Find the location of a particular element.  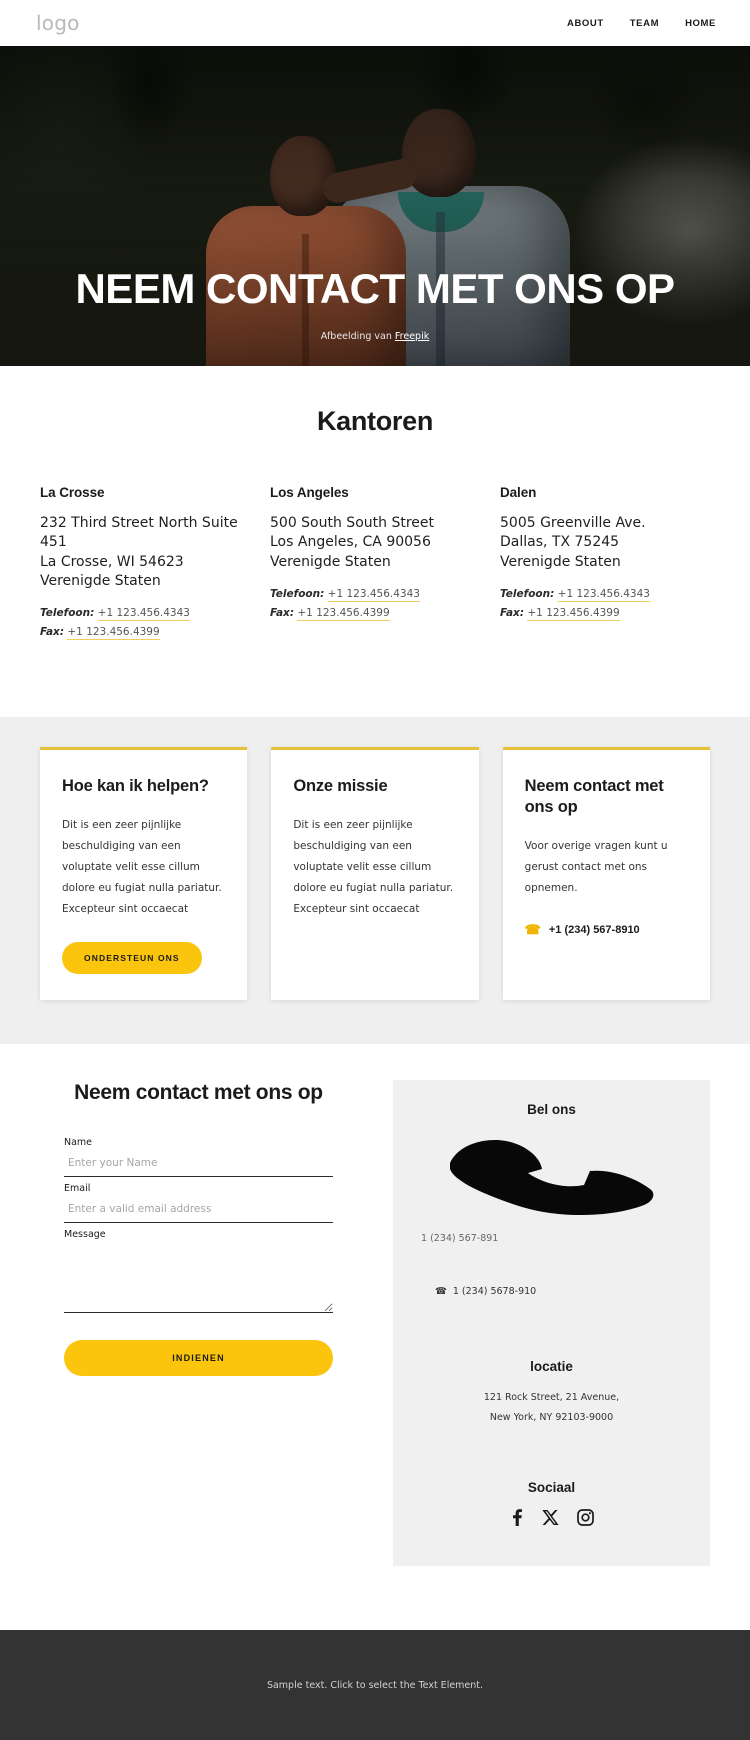

hero-credit-prefix: Afbeelding van is located at coordinates (357, 336).